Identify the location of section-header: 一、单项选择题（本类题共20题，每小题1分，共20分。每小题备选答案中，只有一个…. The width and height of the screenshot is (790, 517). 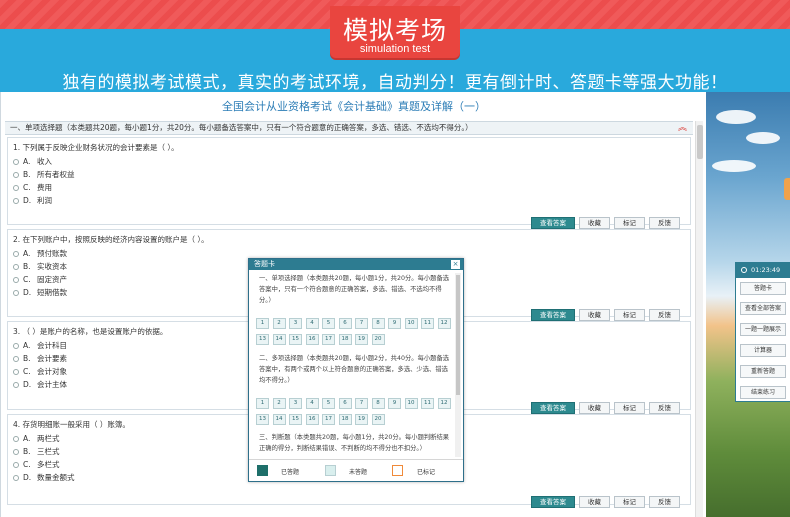
(349, 128).